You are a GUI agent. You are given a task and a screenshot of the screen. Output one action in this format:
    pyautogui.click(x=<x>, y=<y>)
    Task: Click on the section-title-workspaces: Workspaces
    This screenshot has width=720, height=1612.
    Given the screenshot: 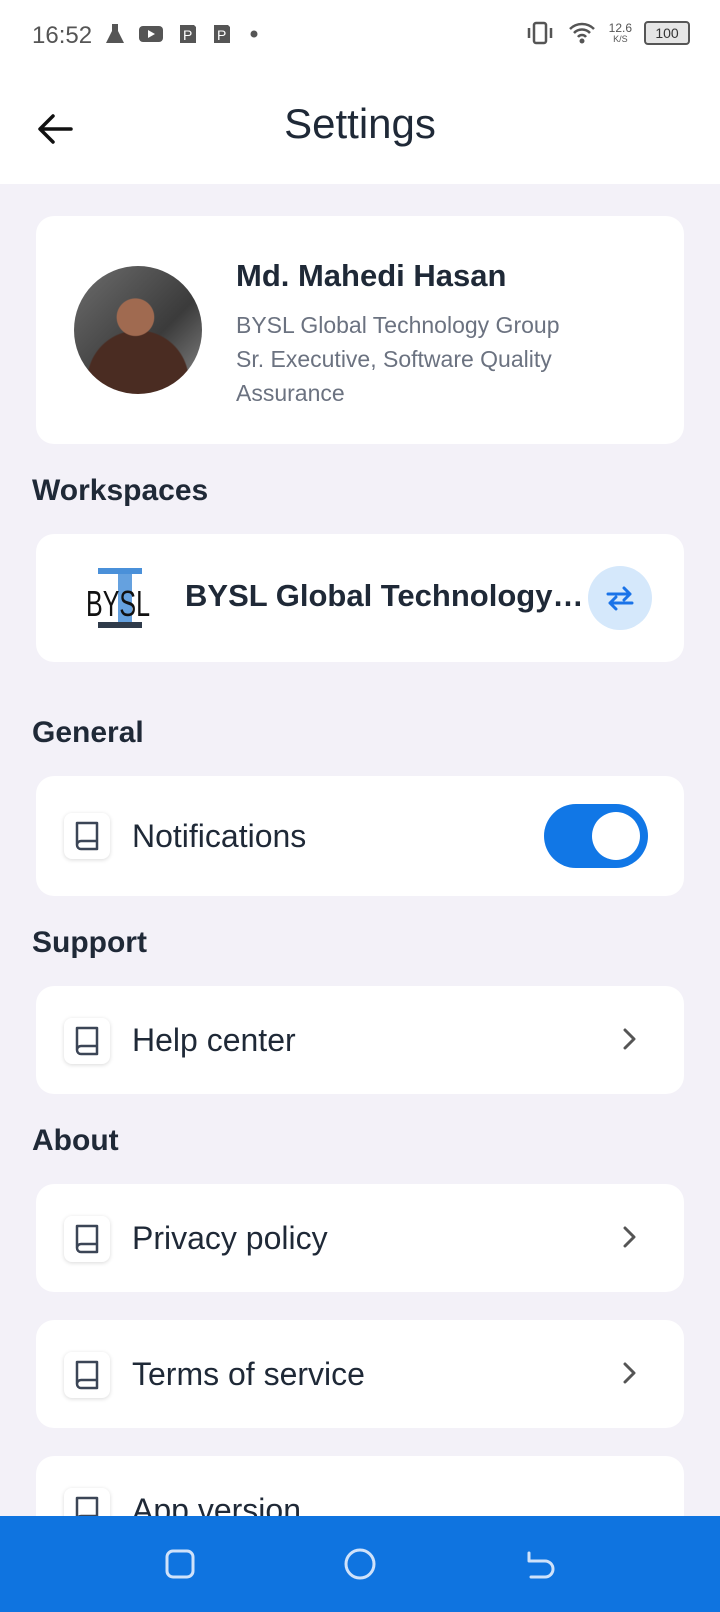 What is the action you would take?
    pyautogui.click(x=120, y=490)
    